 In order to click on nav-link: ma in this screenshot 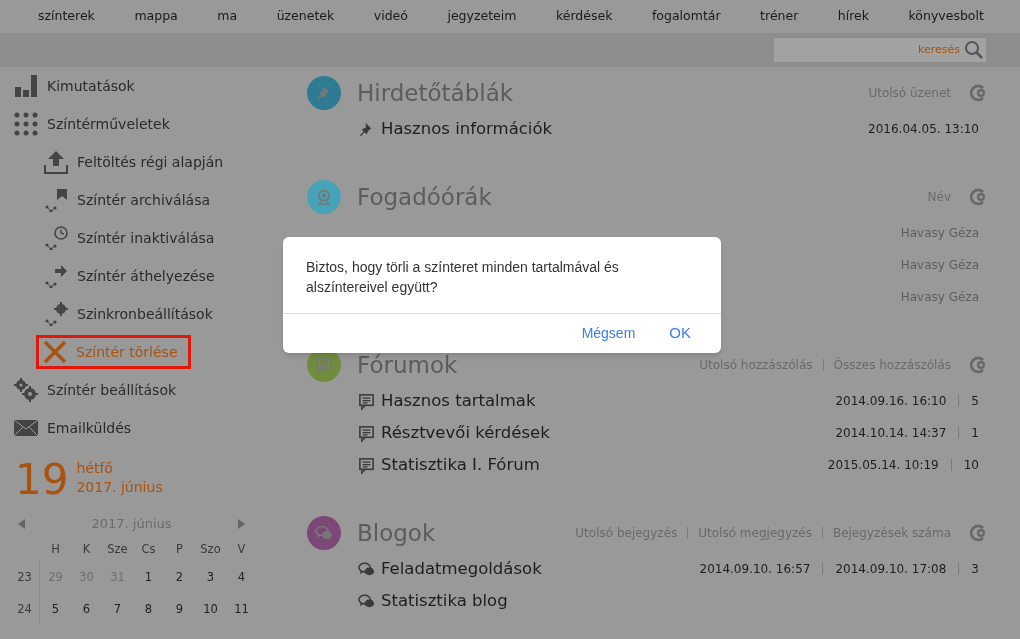, I will do `click(227, 16)`.